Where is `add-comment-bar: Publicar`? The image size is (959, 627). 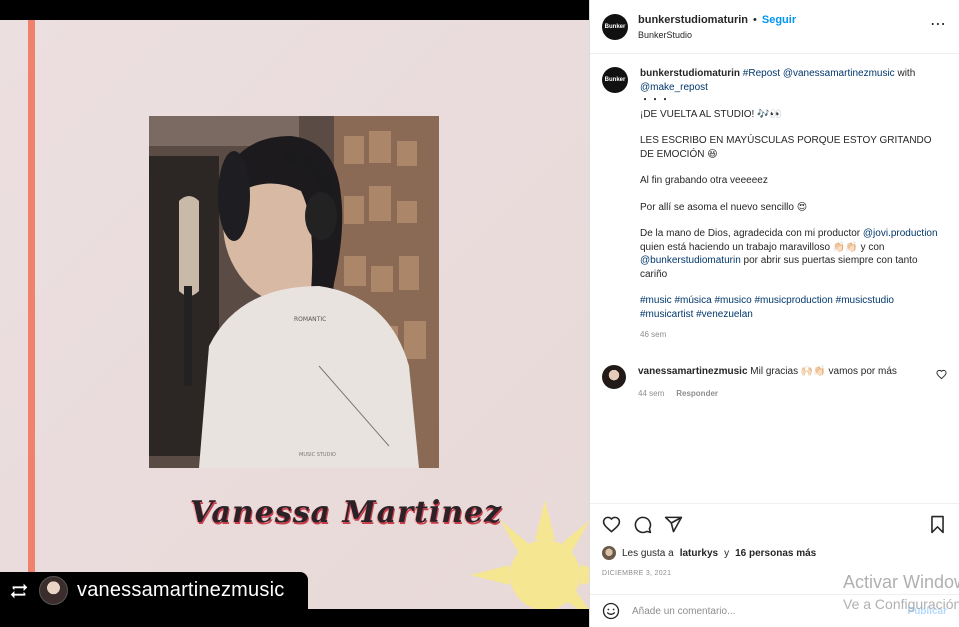
add-comment-bar: Publicar is located at coordinates (774, 610).